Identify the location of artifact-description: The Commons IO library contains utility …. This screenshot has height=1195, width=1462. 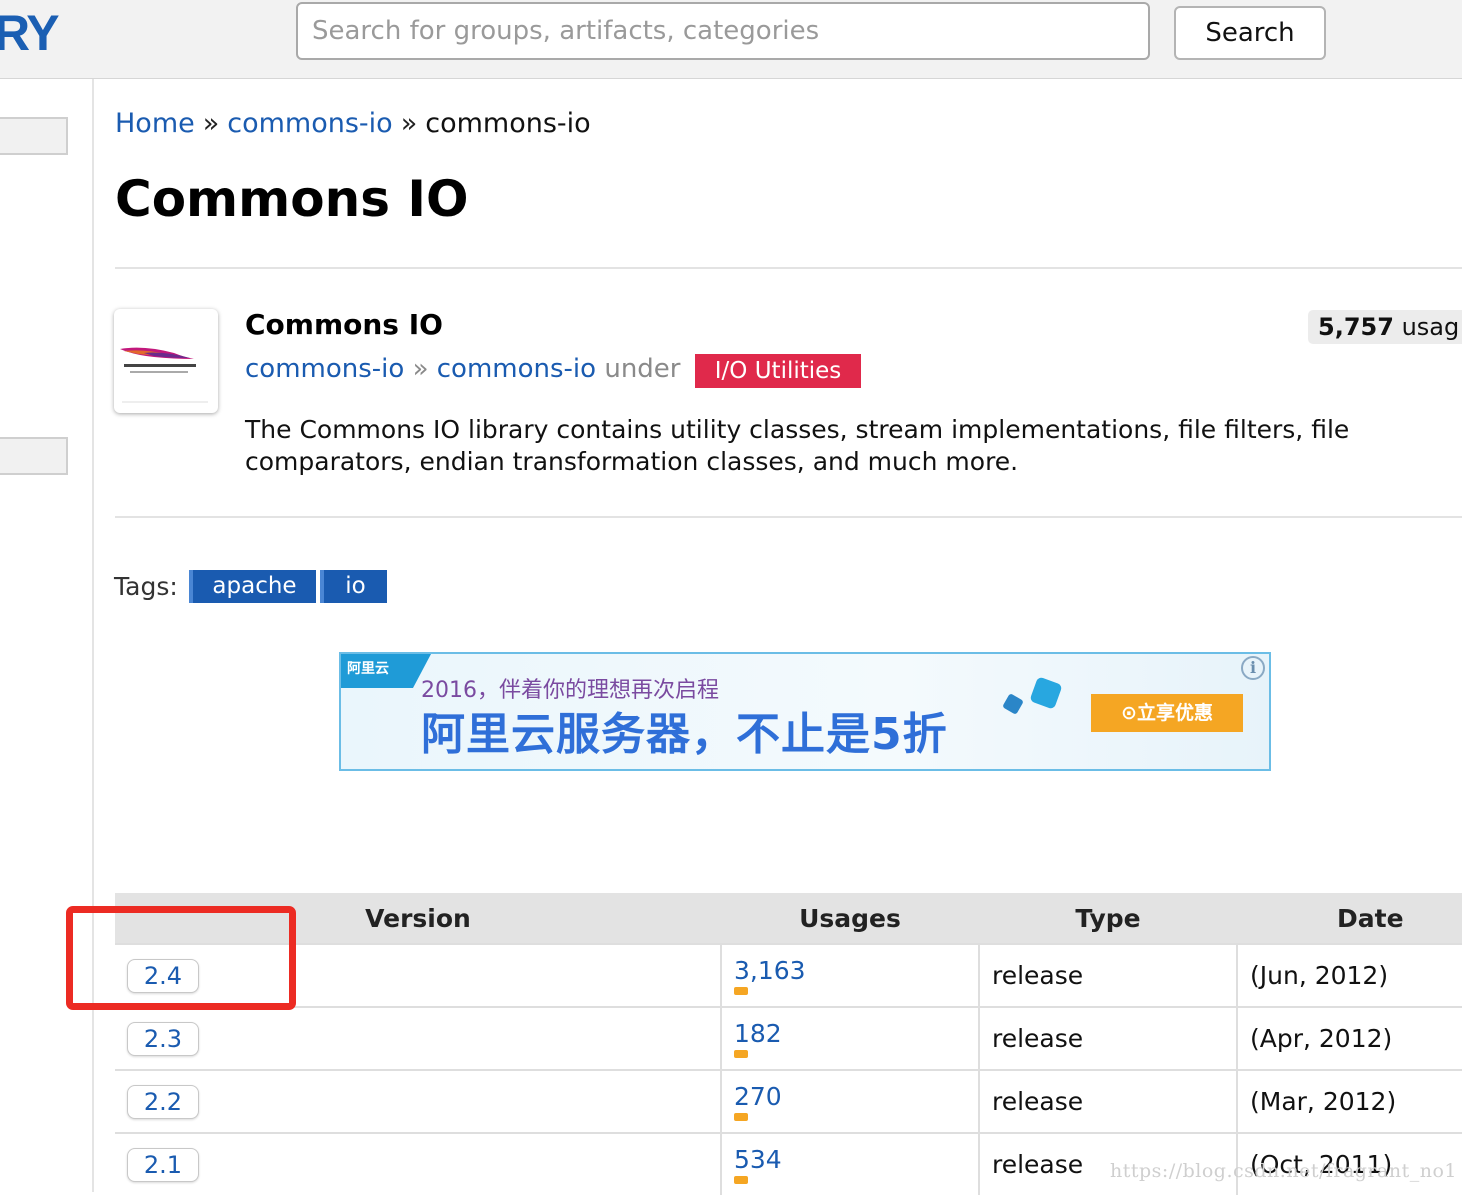
(797, 445).